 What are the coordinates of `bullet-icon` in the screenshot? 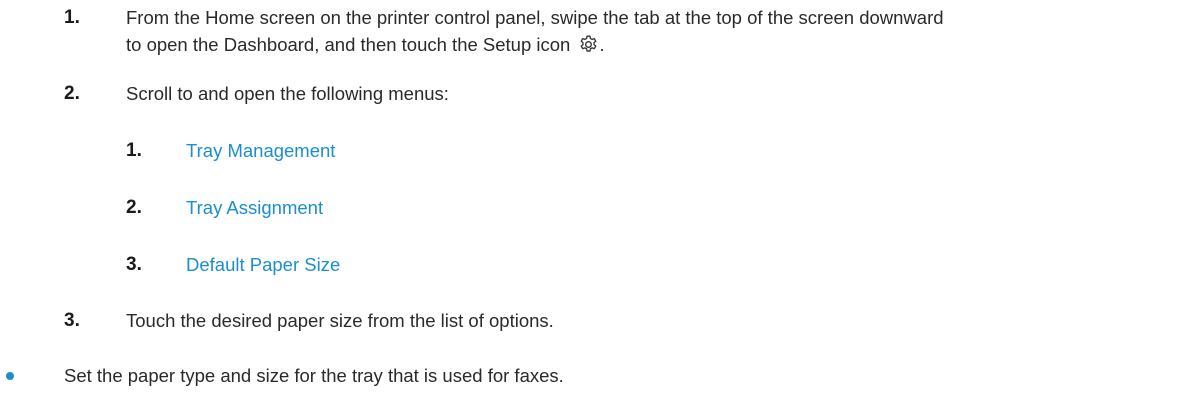 It's located at (10, 376).